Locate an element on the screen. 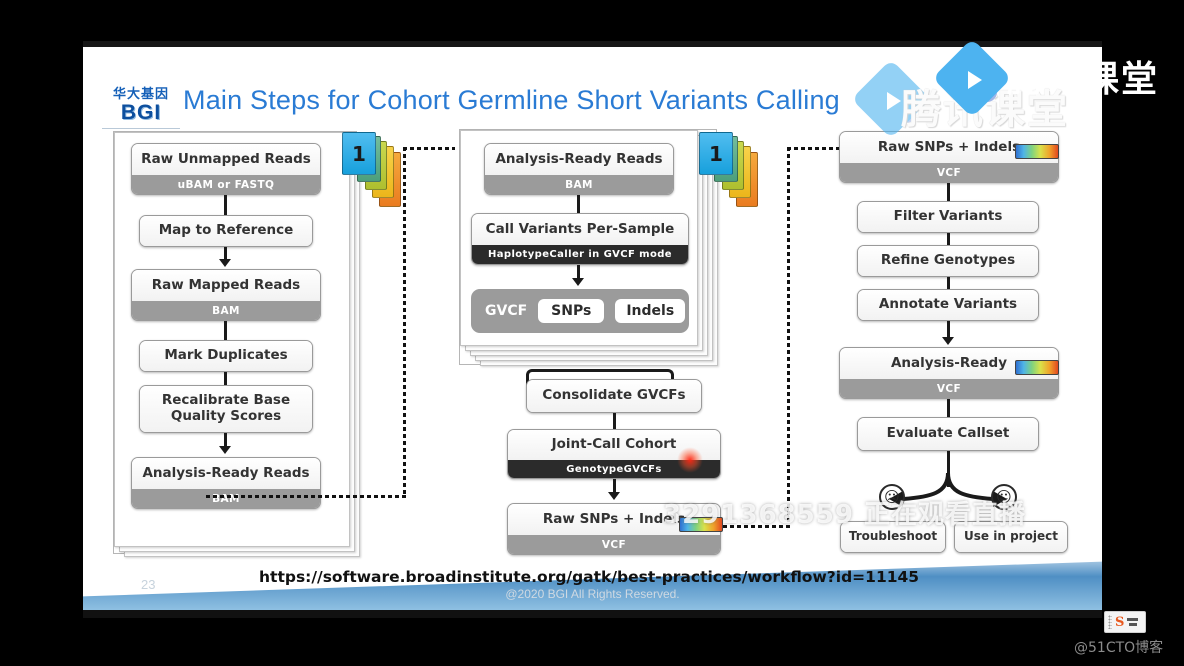 Image resolution: width=1184 pixels, height=666 pixels. node-title: Raw Mapped Reads is located at coordinates (226, 285).